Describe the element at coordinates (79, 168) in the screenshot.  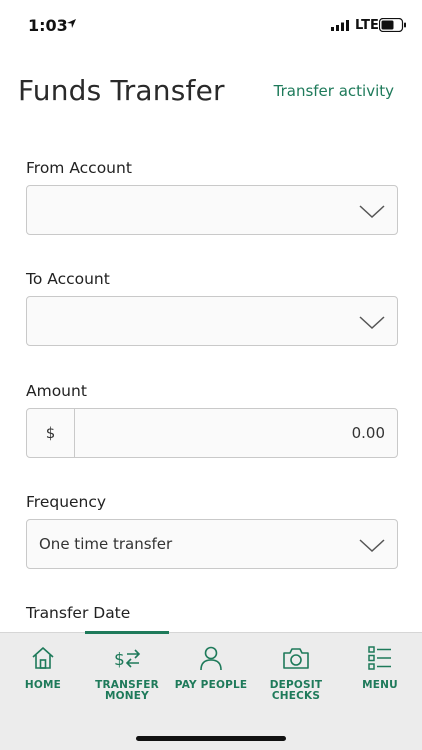
I see `from-account-label: From Account` at that location.